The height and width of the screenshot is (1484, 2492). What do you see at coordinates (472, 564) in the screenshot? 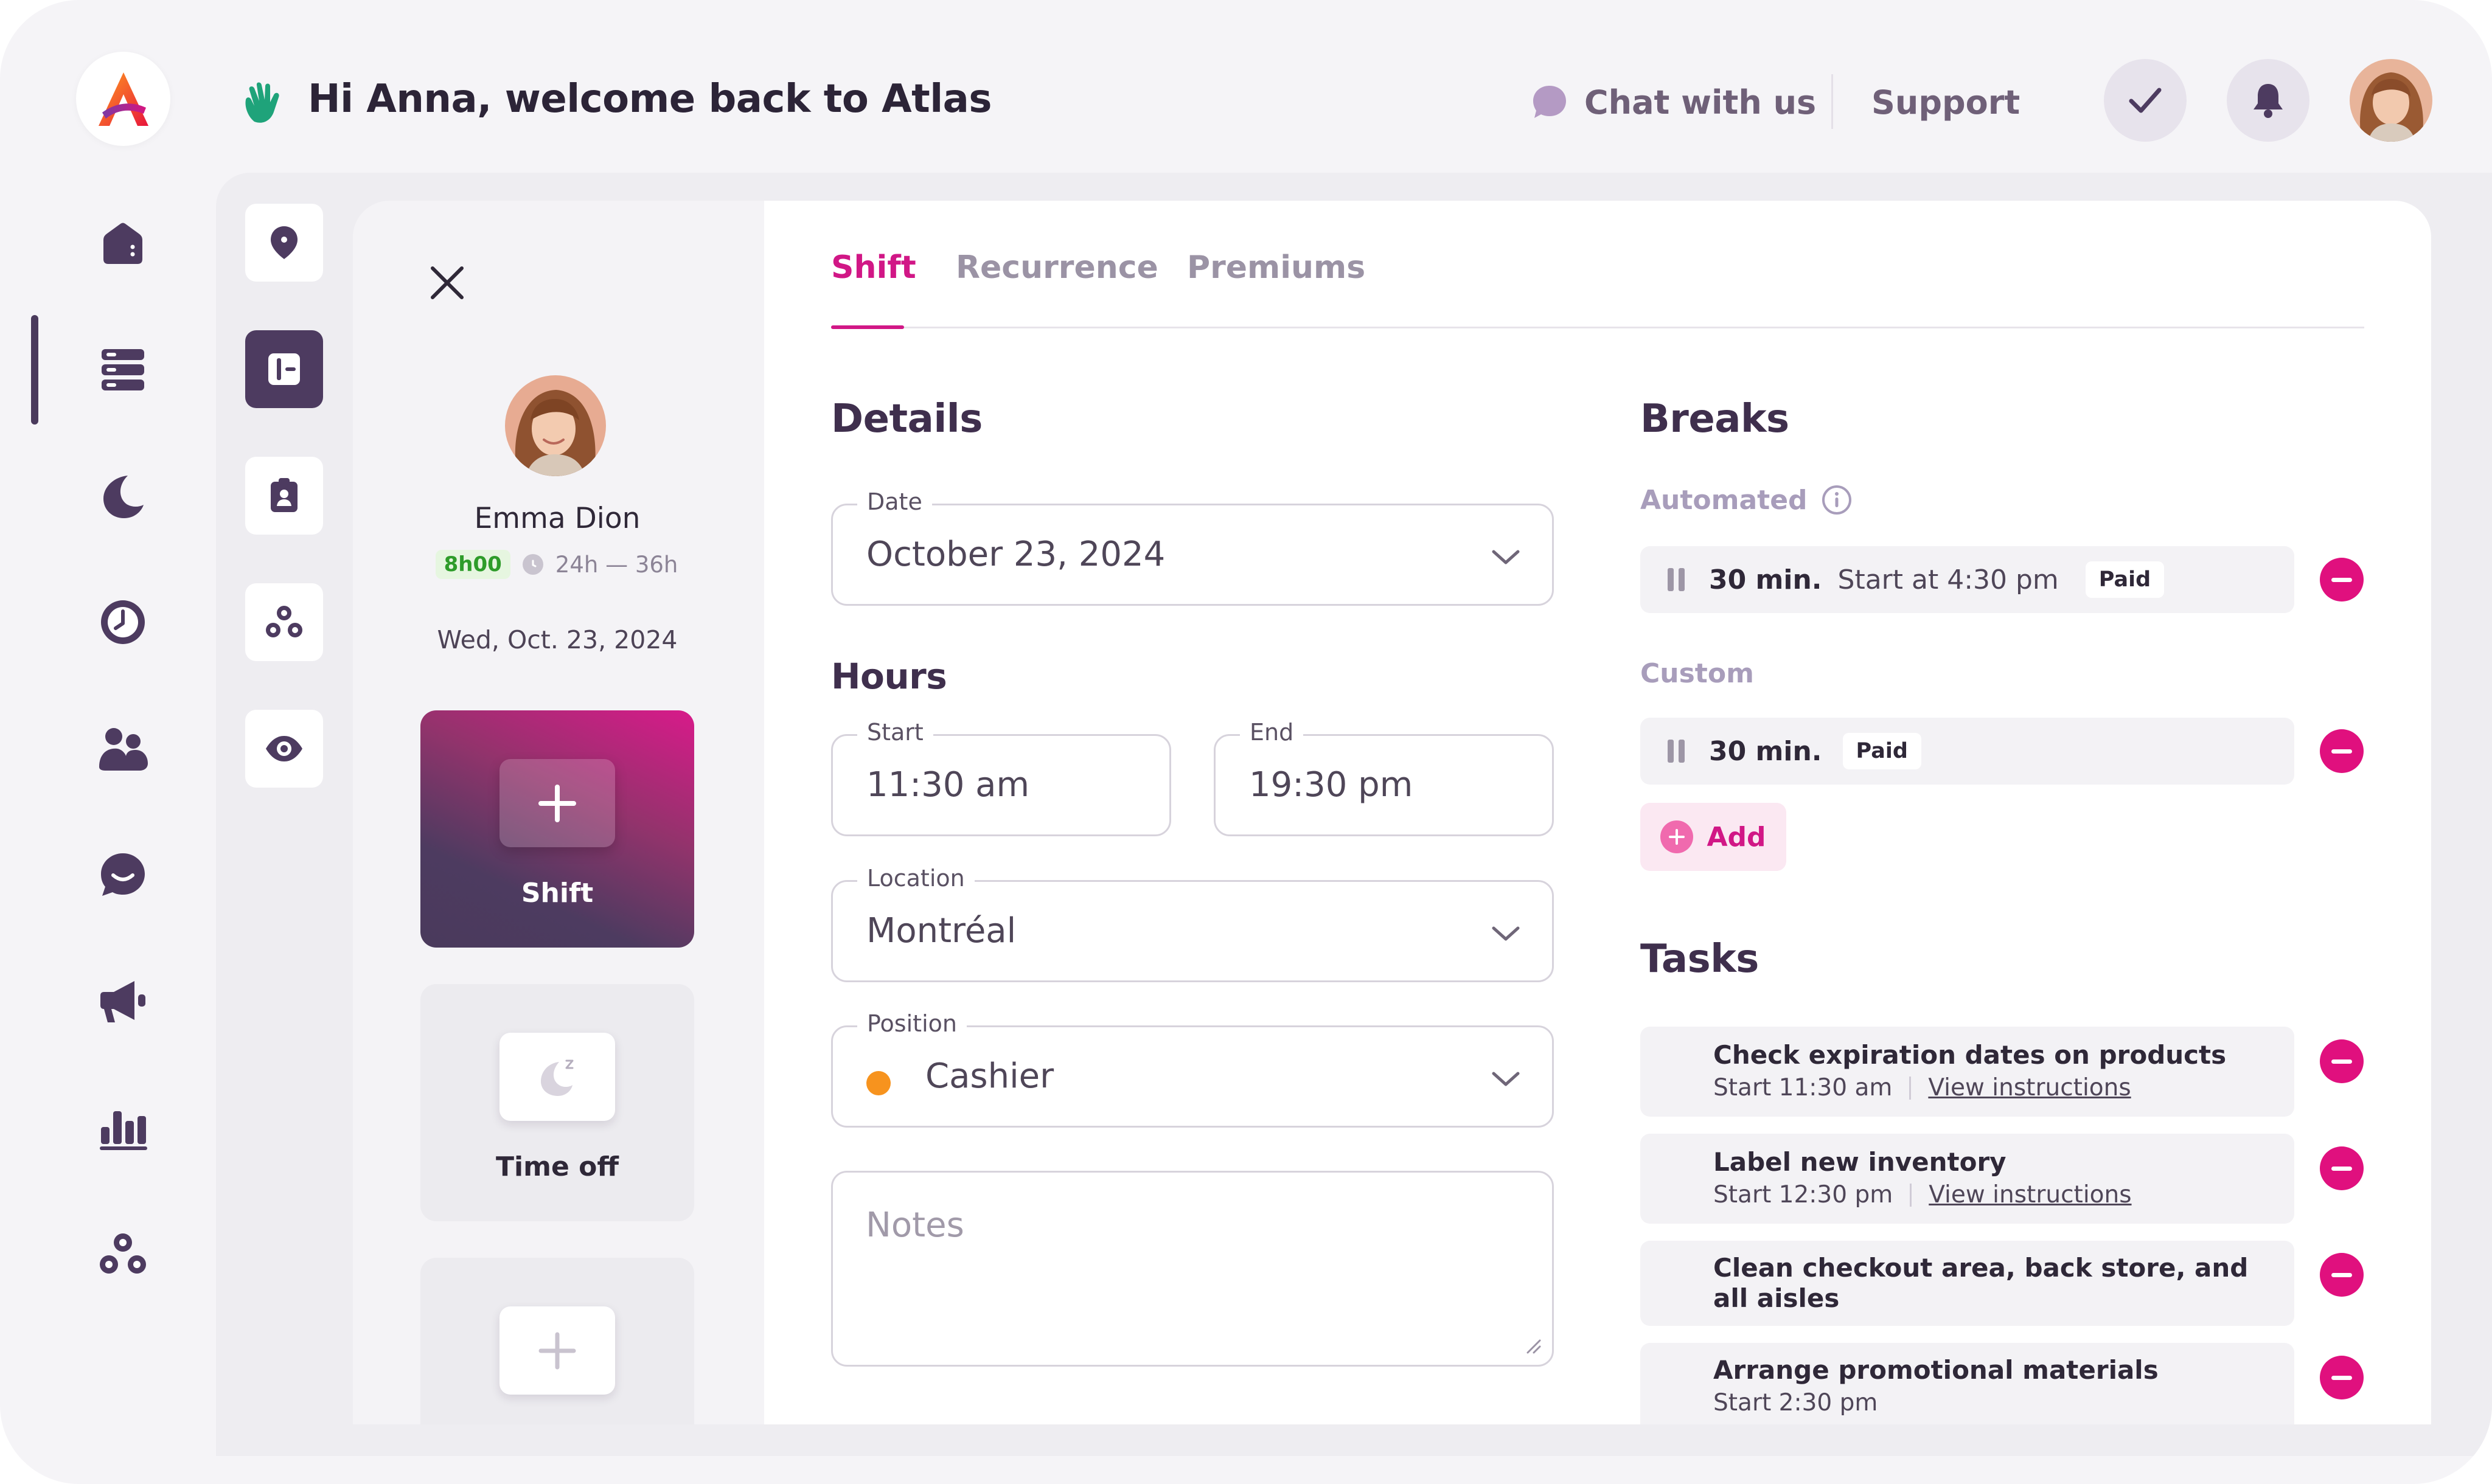
I see `scheduled-hours-badge: 8h00` at bounding box center [472, 564].